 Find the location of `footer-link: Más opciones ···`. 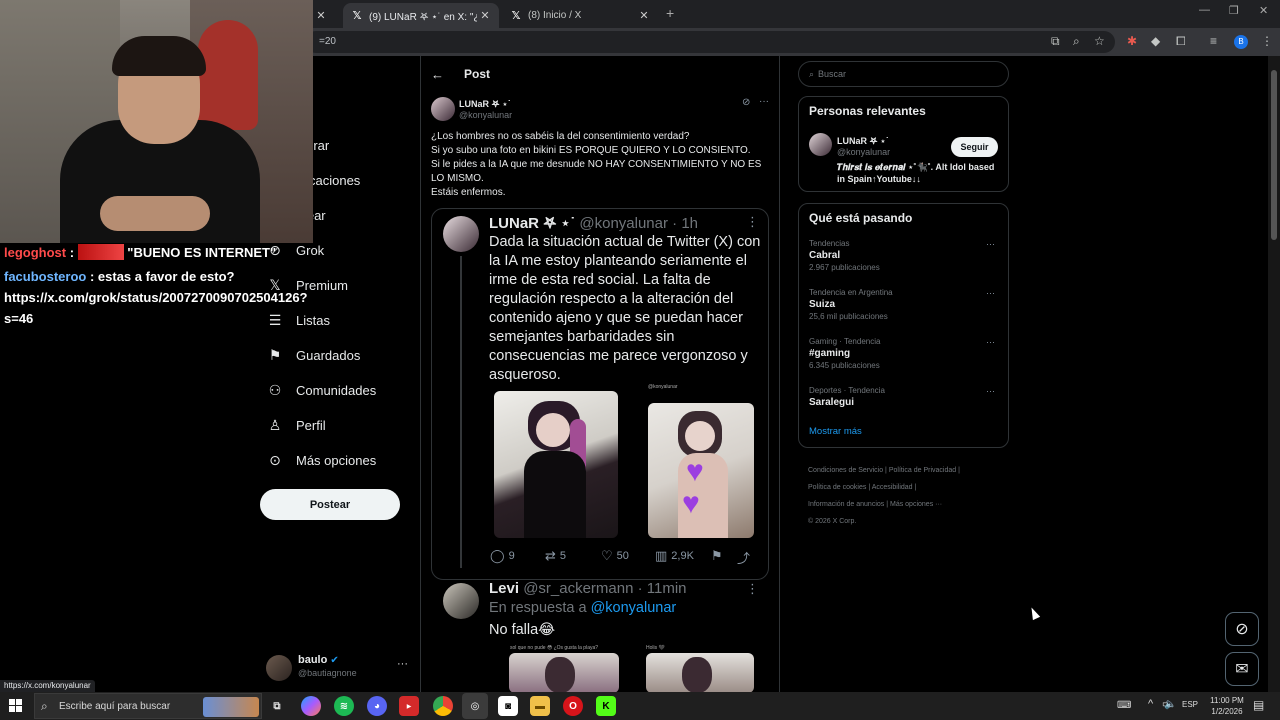

footer-link: Más opciones ··· is located at coordinates (916, 504).